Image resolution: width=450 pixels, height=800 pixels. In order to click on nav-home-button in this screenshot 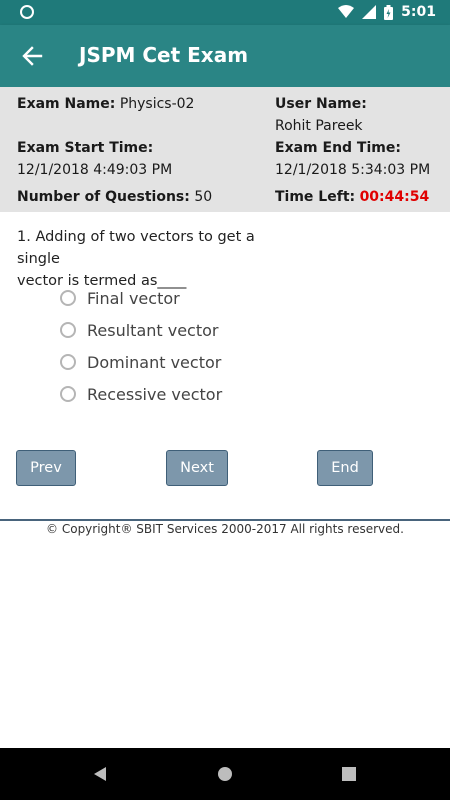, I will do `click(225, 774)`.